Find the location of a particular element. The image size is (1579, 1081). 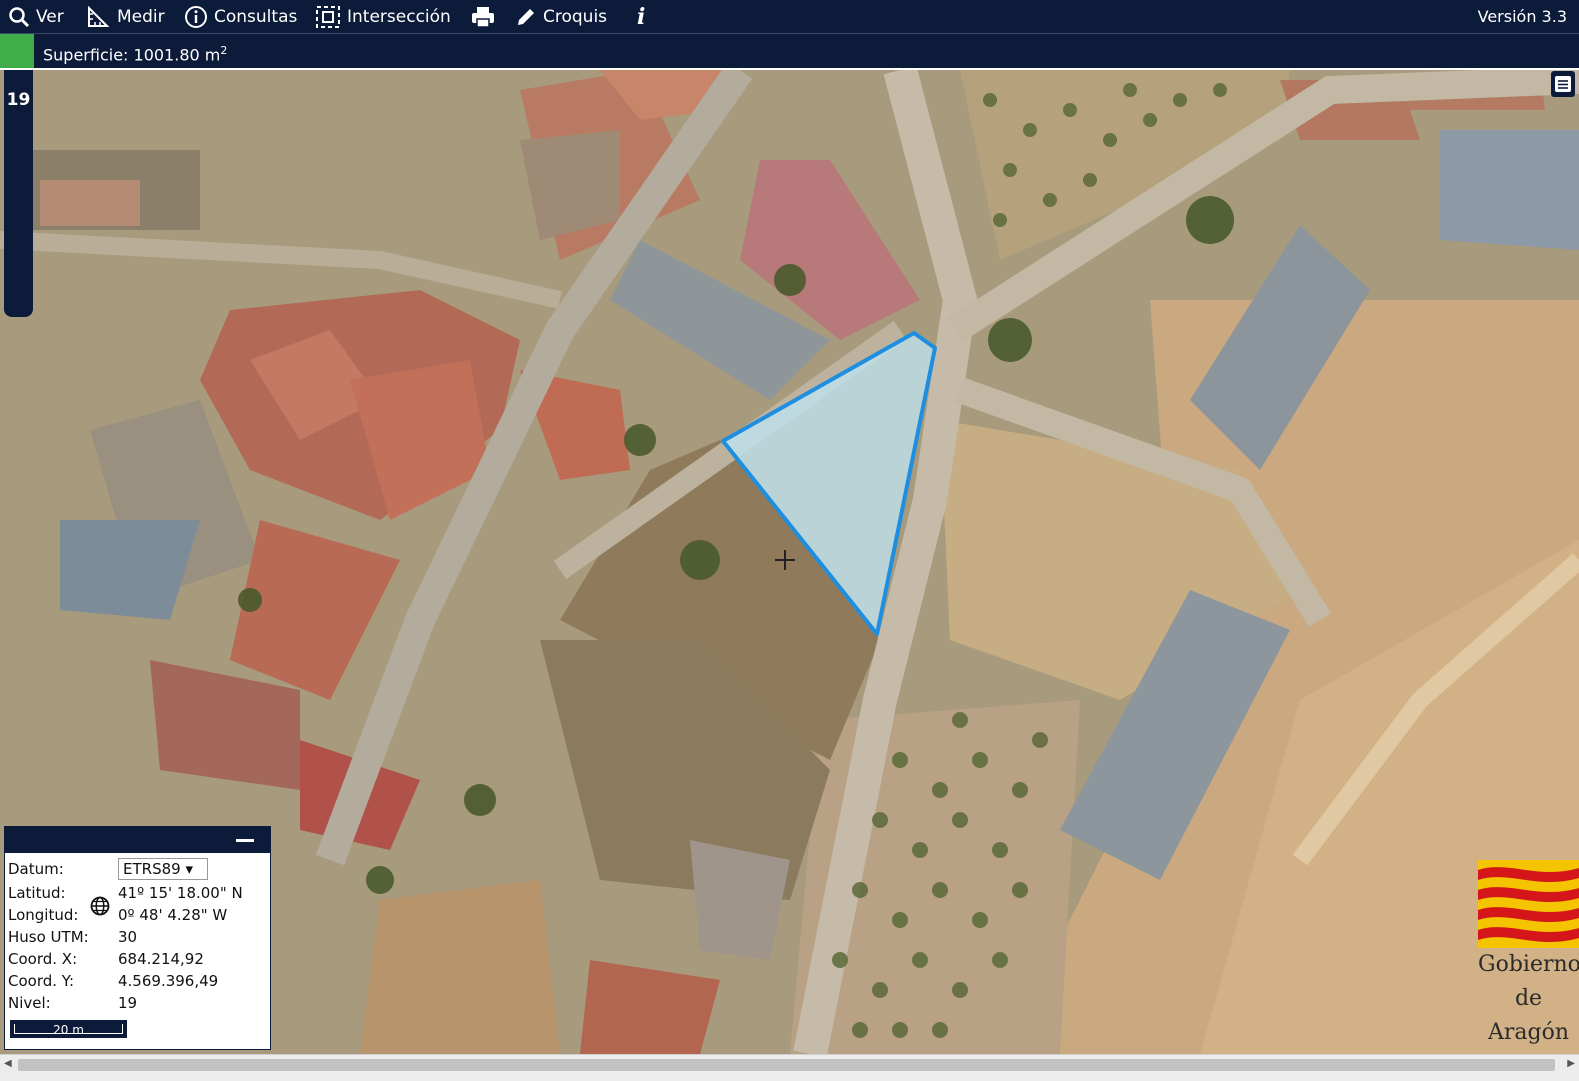

area-value: Superficie: 1001.80 m is located at coordinates (132, 55).